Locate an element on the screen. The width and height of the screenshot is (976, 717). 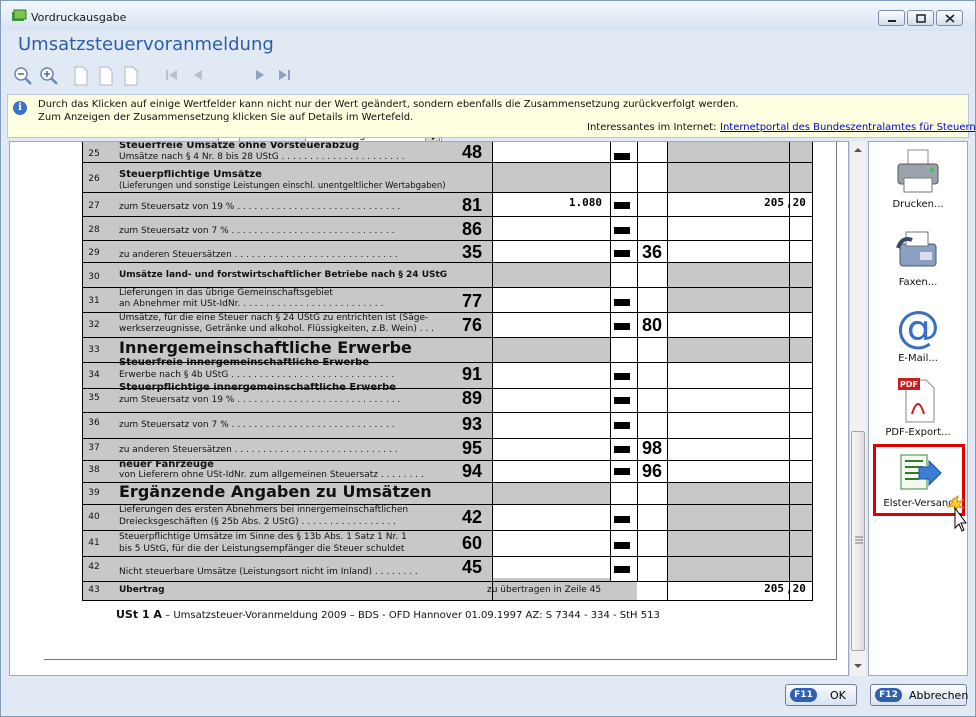
row-number: 40 is located at coordinates (94, 517).